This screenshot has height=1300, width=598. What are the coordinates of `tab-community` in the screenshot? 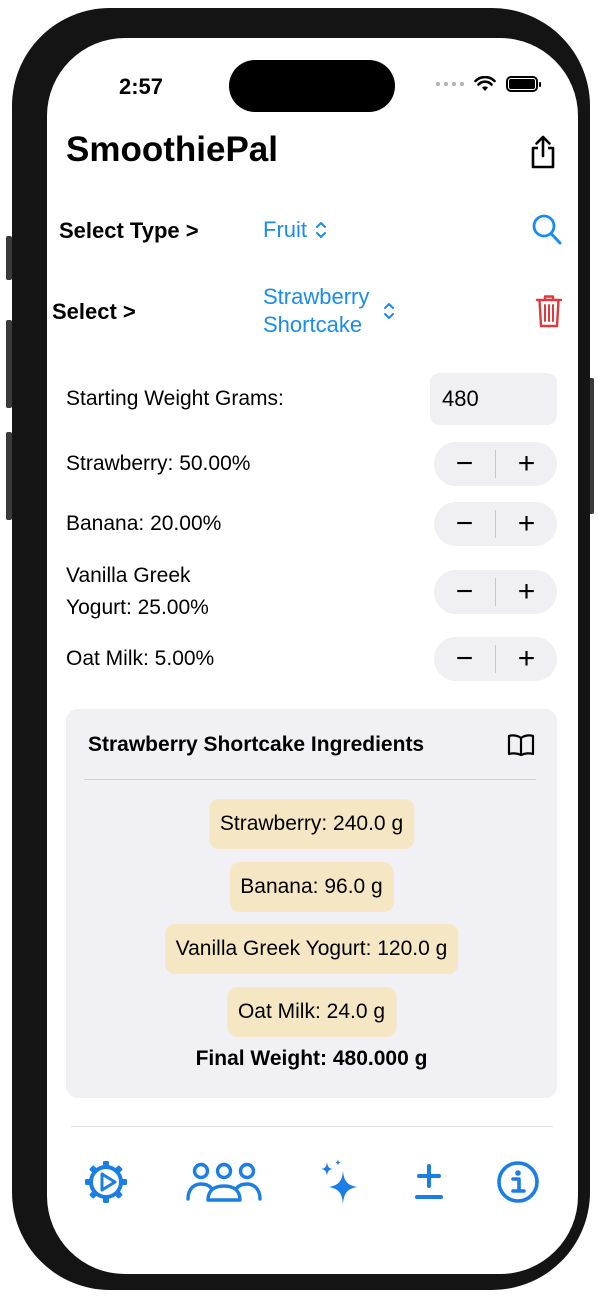 It's located at (224, 1182).